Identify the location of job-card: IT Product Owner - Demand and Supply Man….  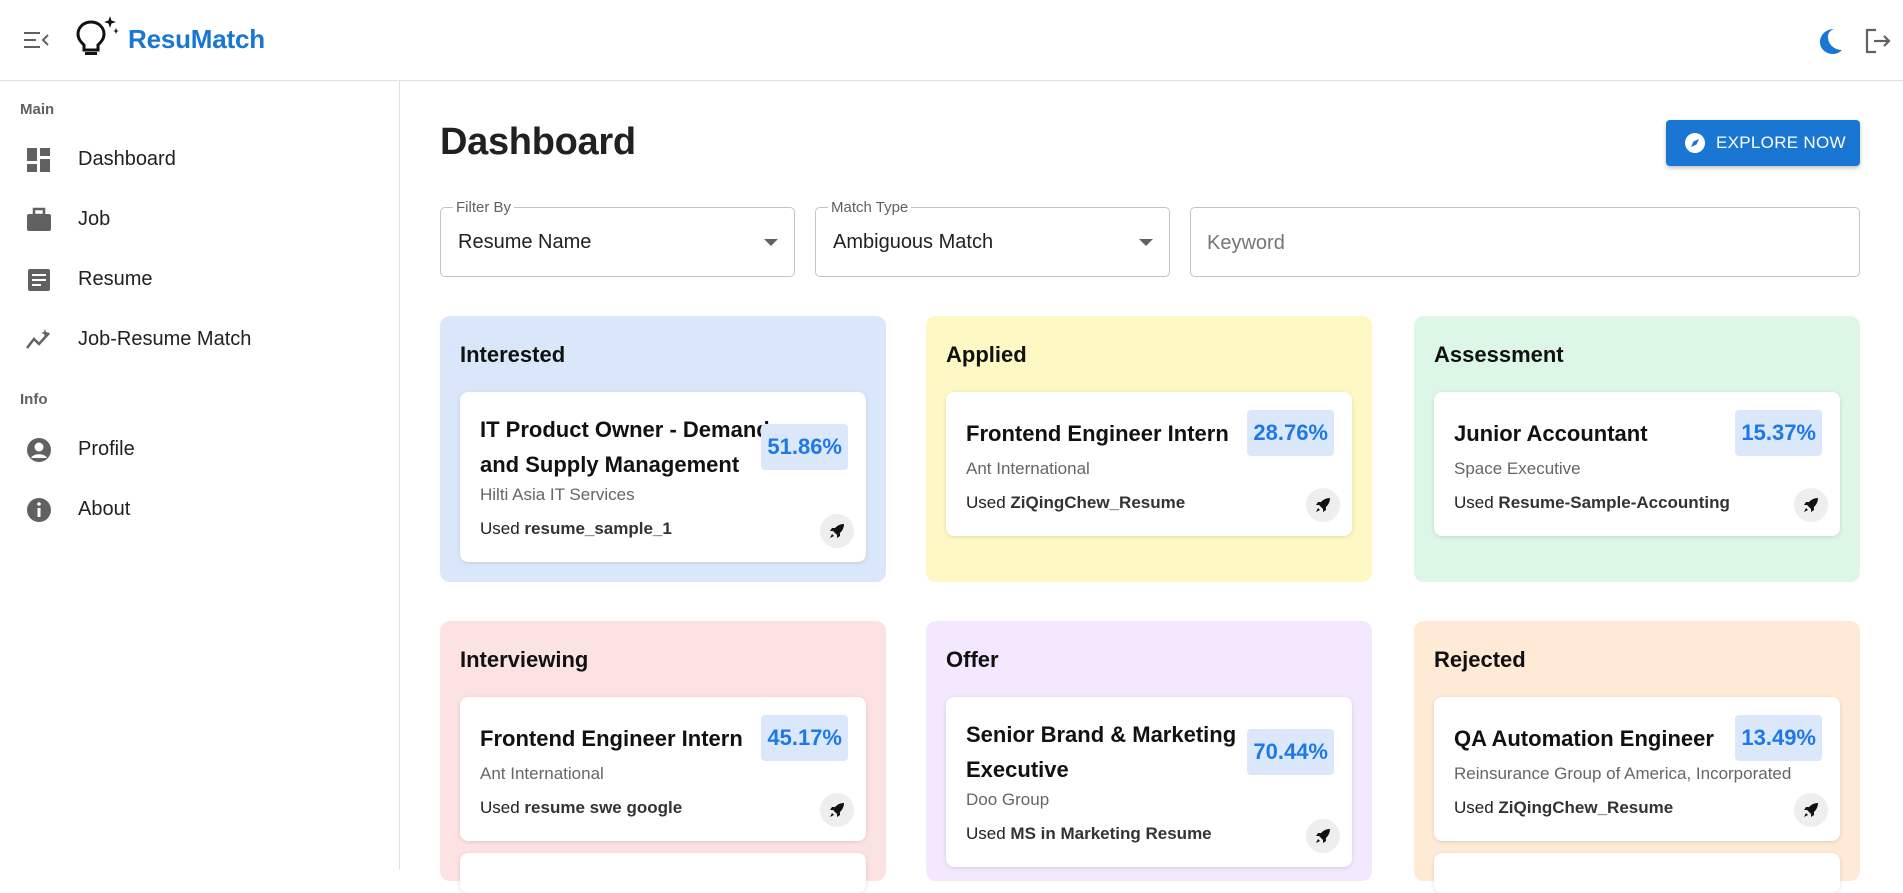
(663, 477).